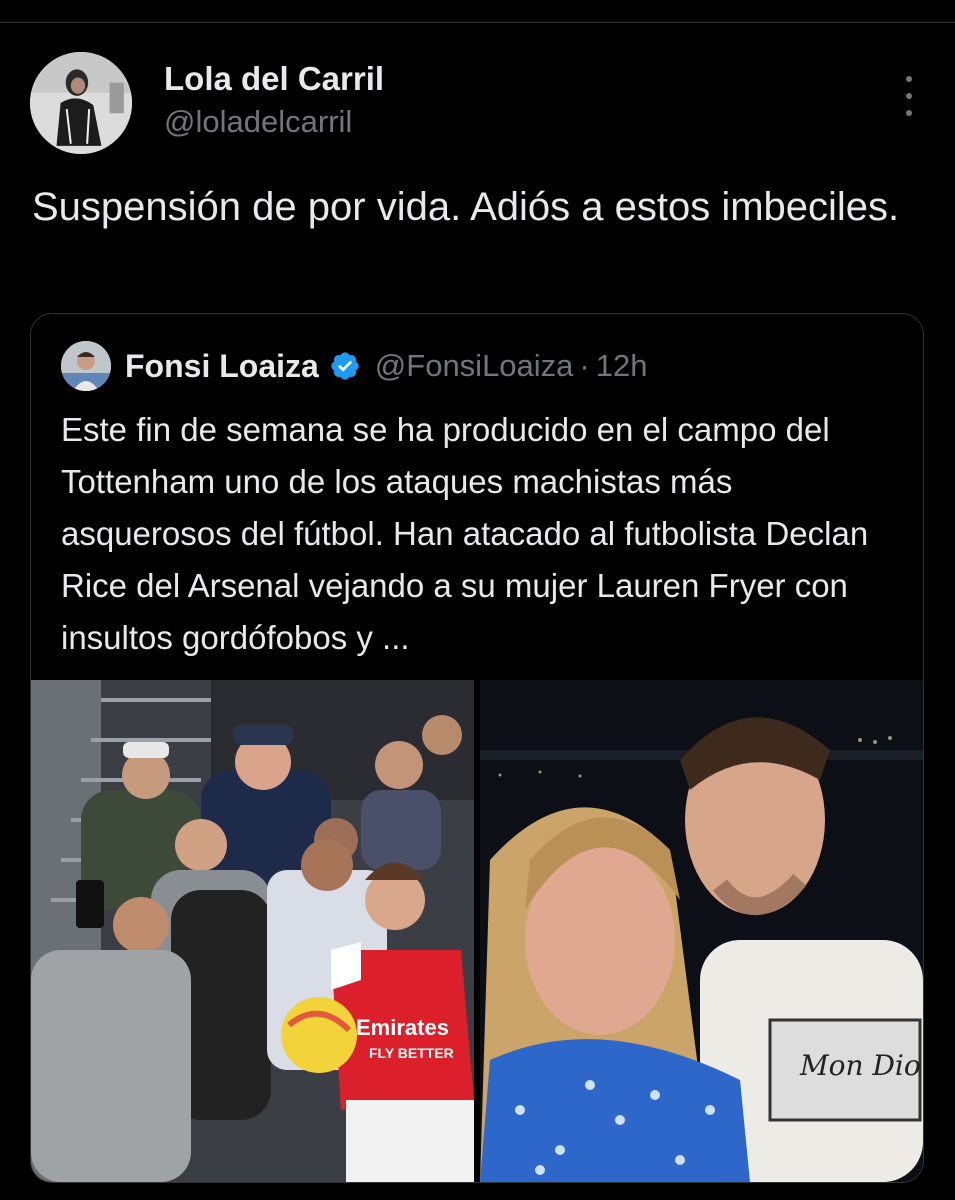 Image resolution: width=955 pixels, height=1200 pixels. Describe the element at coordinates (274, 122) in the screenshot. I see `author-handle: @loladelcarril` at that location.